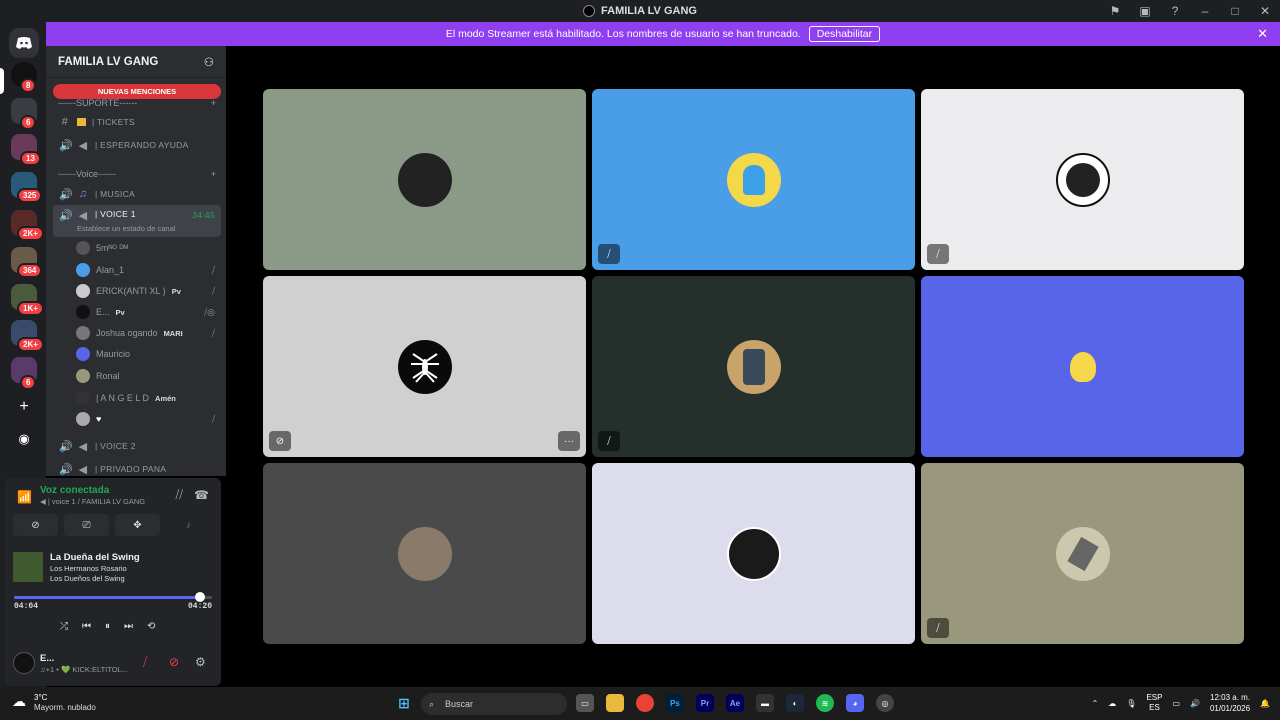 Image resolution: width=1280 pixels, height=720 pixels. Describe the element at coordinates (825, 703) in the screenshot. I see `spotify-icon: ≋` at that location.